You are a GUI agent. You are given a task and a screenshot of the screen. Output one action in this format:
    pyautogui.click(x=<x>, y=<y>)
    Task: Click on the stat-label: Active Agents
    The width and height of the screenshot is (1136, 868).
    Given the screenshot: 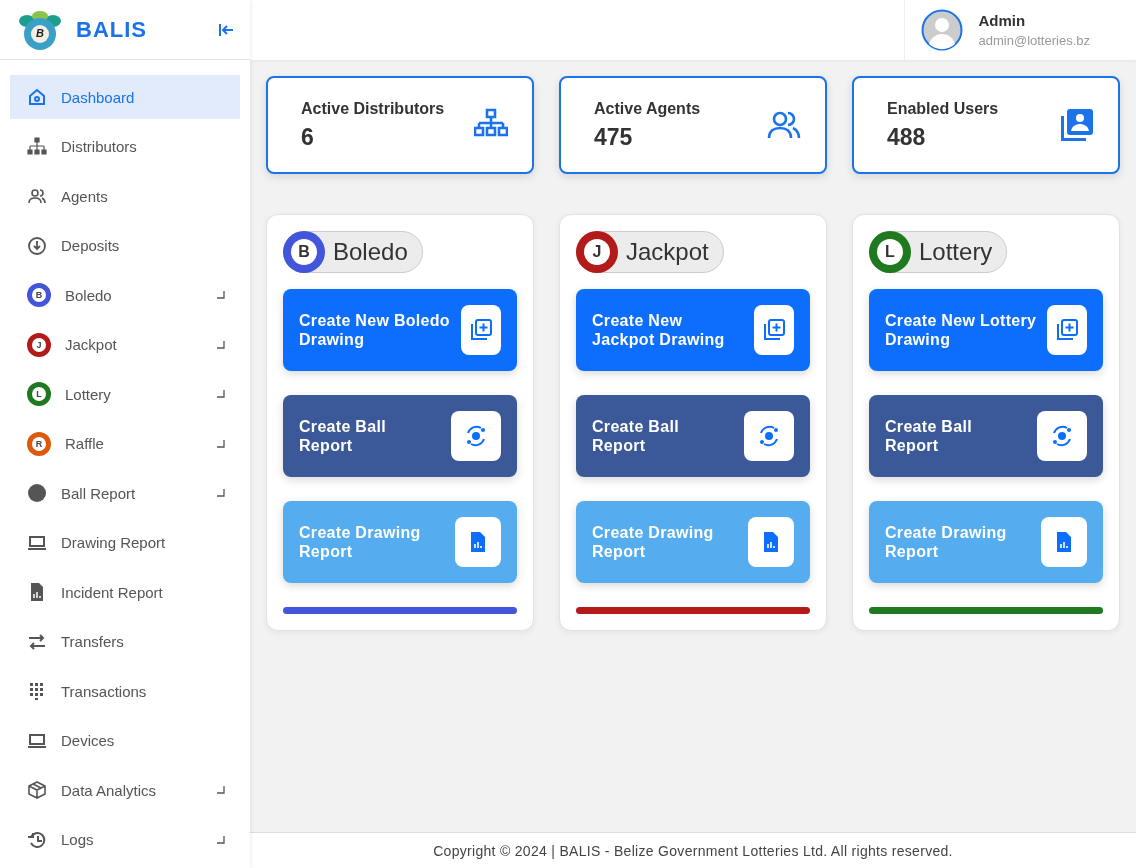 What is the action you would take?
    pyautogui.click(x=648, y=108)
    